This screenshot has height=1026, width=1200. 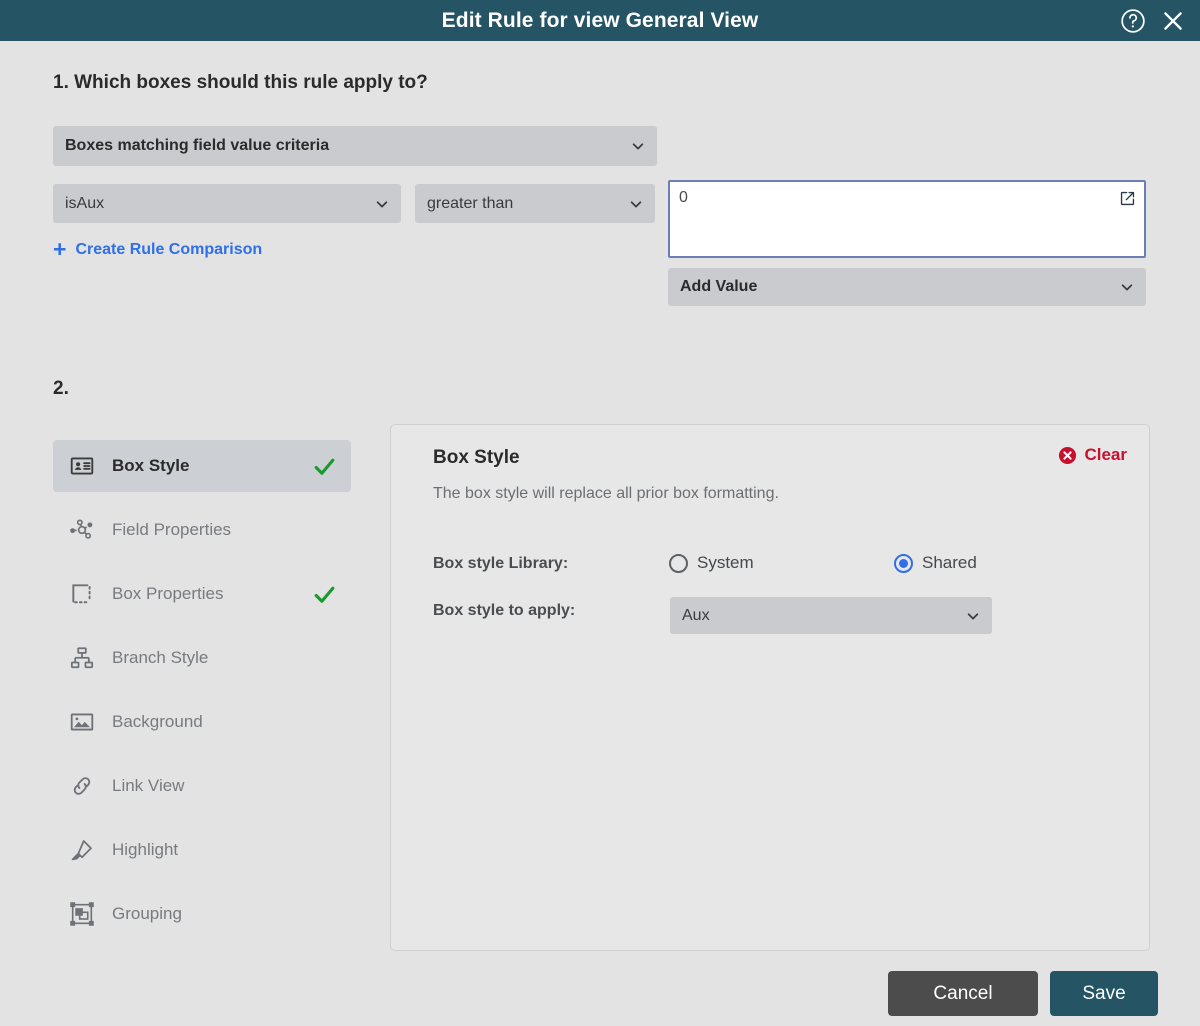 What do you see at coordinates (907, 219) in the screenshot?
I see `rule-value-input: 0` at bounding box center [907, 219].